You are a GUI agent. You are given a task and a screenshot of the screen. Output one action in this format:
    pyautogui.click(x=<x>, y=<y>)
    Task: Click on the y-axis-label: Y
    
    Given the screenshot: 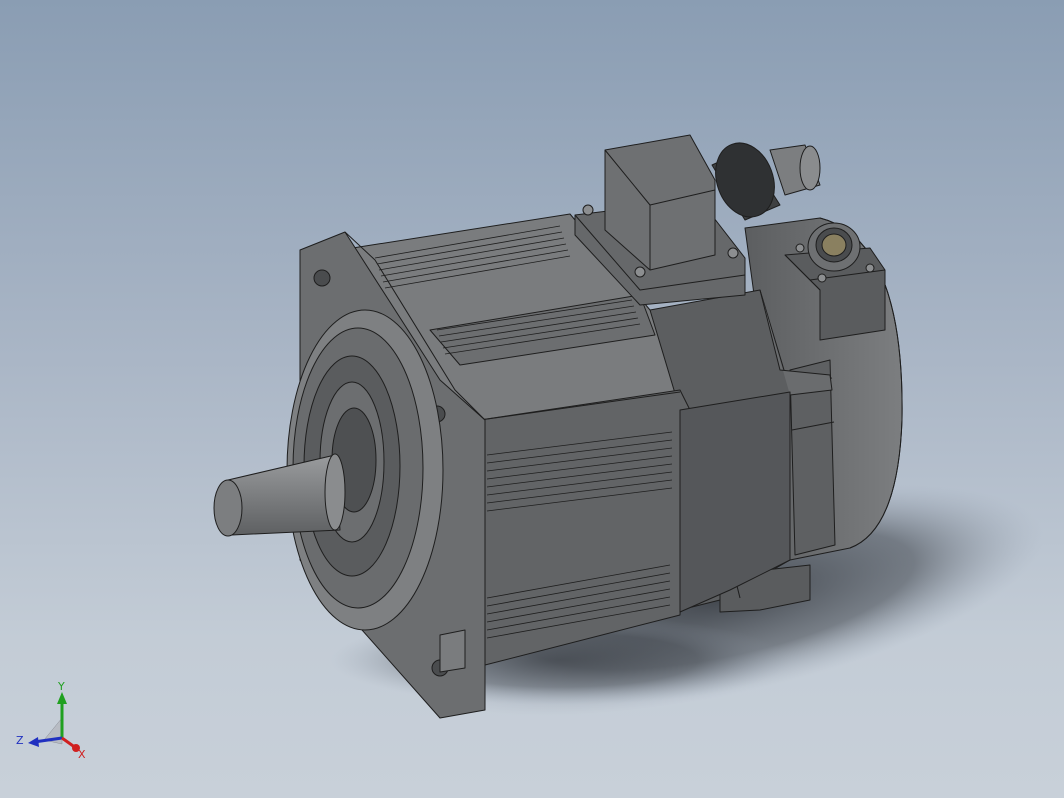 What is the action you would take?
    pyautogui.click(x=61, y=686)
    